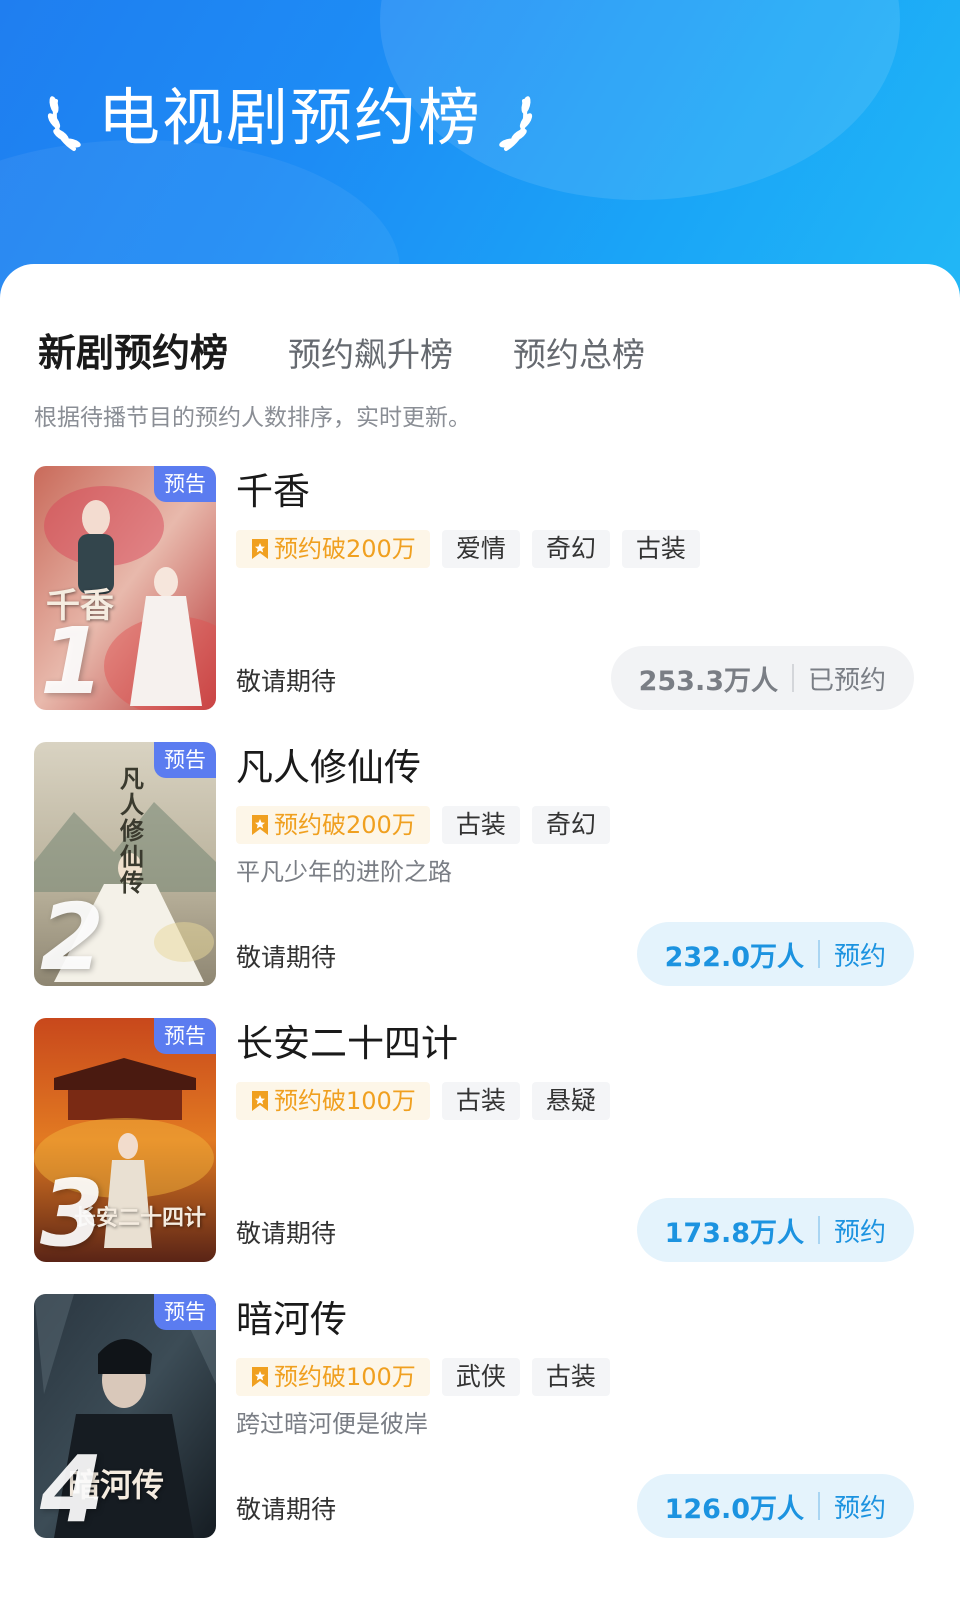 The image size is (960, 1608). I want to click on page-title: 电视剧预约榜, so click(290, 117).